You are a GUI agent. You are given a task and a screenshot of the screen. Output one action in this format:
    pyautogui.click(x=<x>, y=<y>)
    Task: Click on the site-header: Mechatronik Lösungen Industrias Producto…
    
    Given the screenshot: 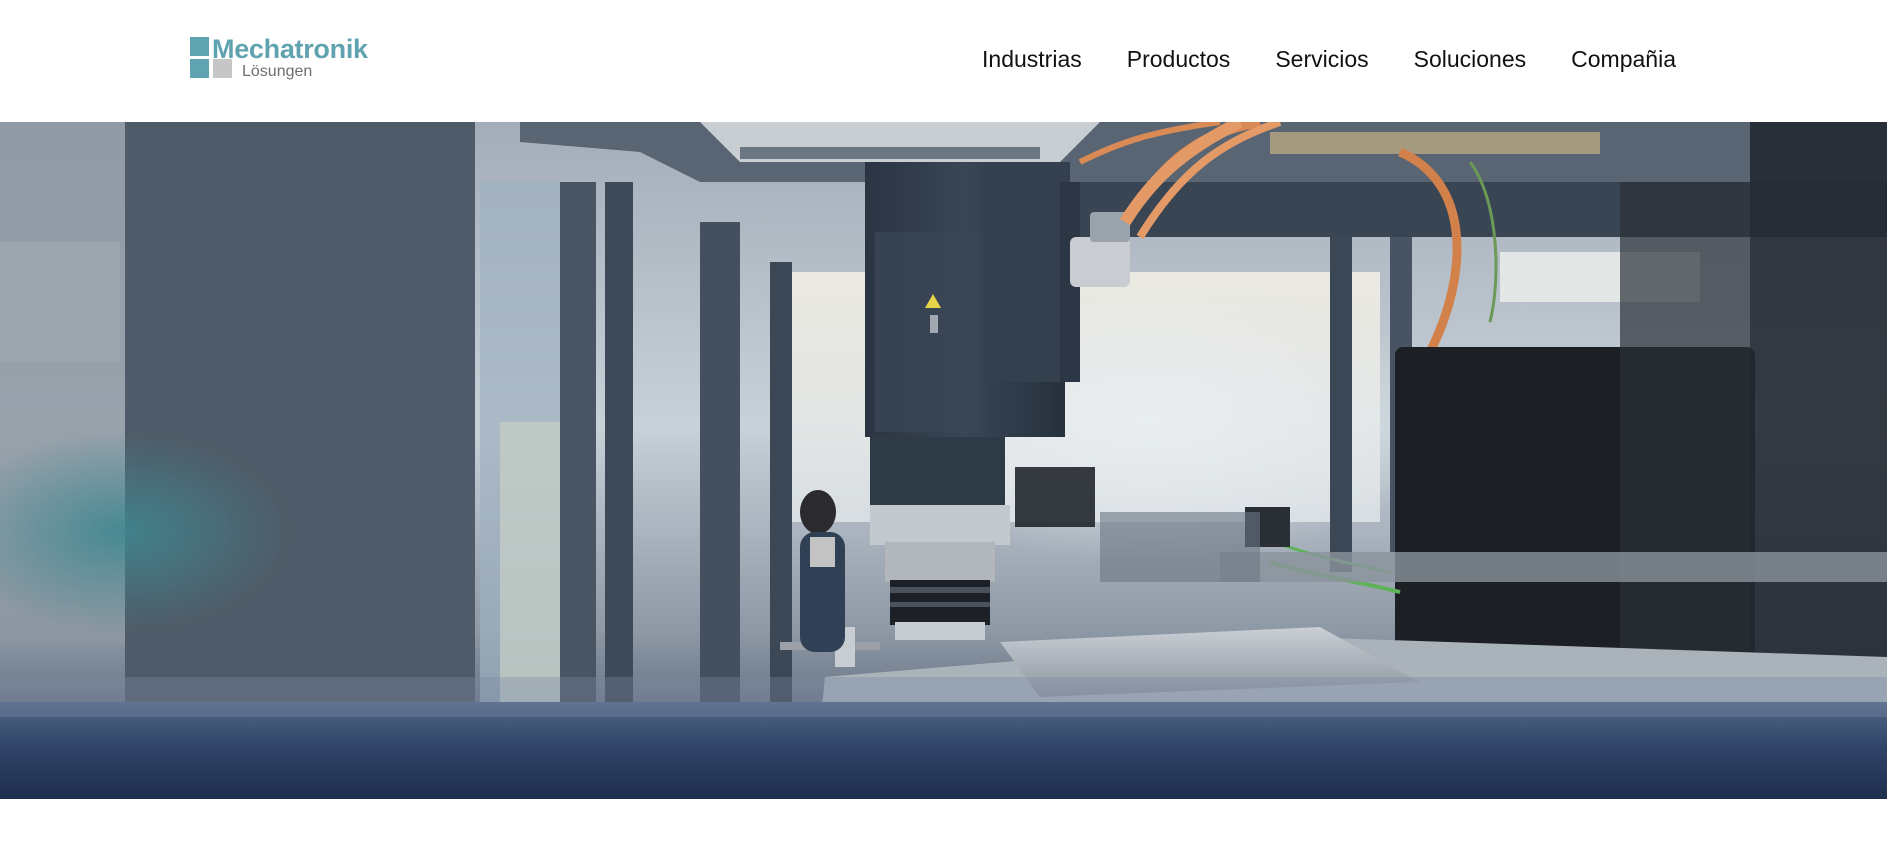 What is the action you would take?
    pyautogui.click(x=943, y=61)
    